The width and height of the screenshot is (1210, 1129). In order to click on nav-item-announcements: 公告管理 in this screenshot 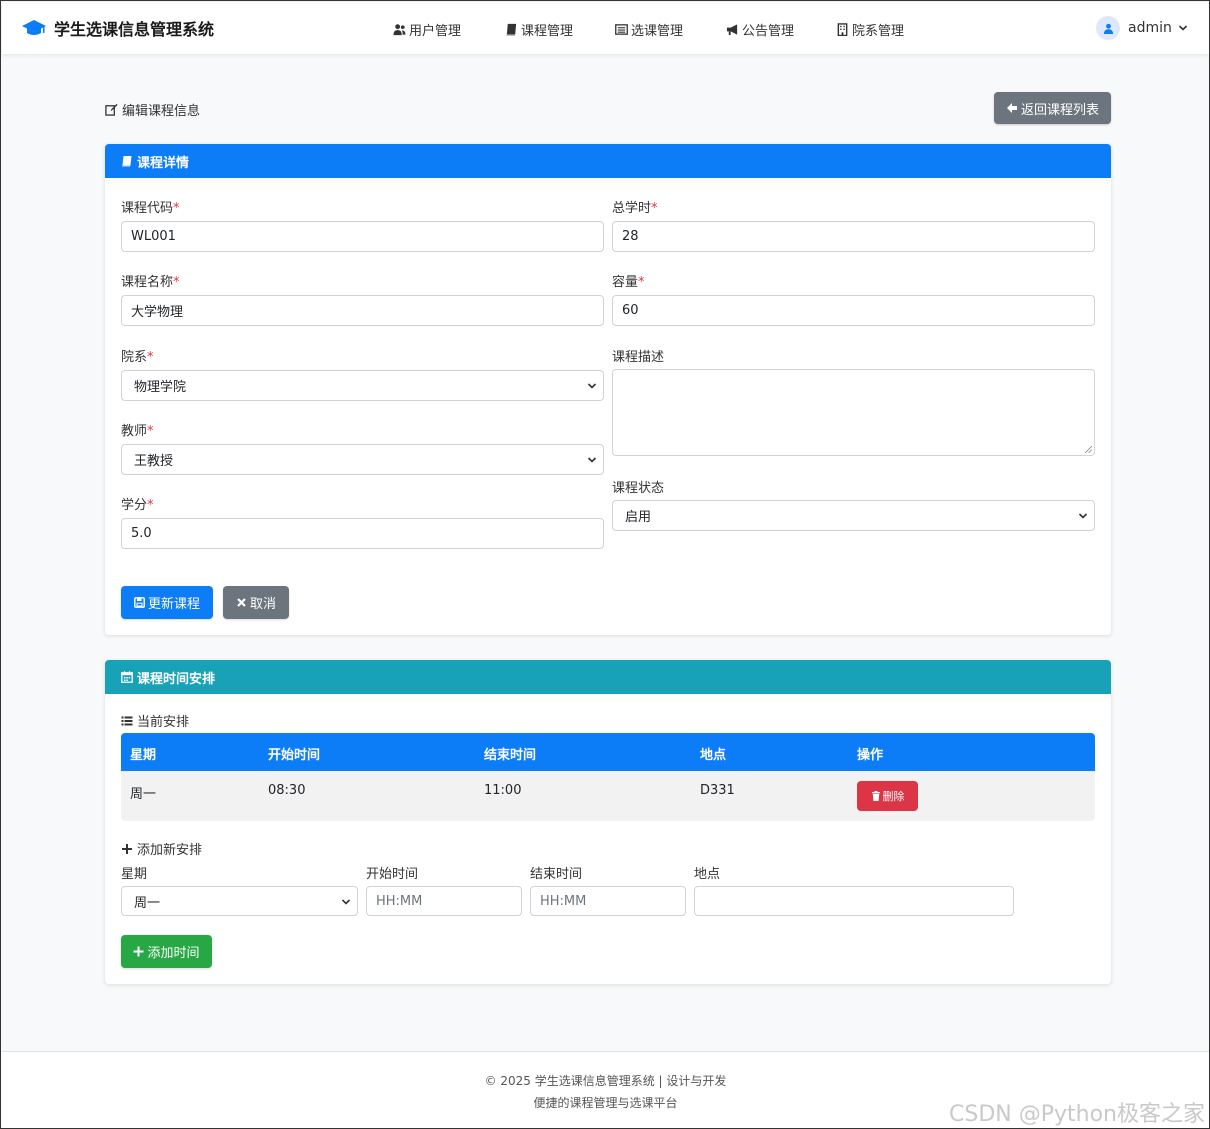, I will do `click(760, 29)`.